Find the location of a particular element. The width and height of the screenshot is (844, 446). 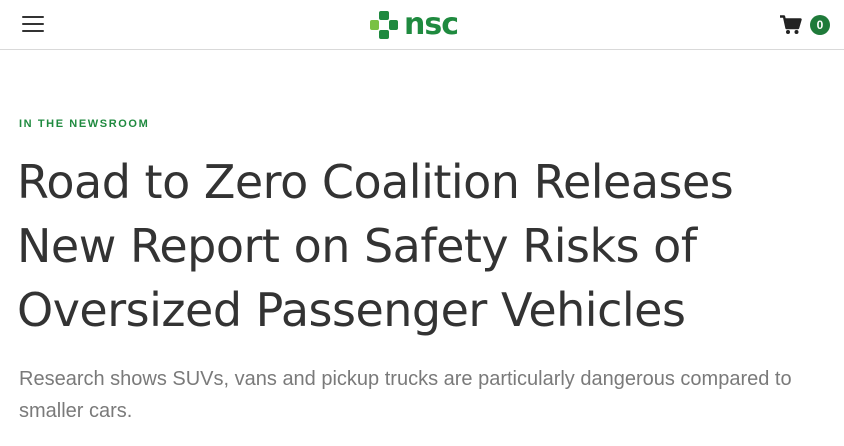

logo-text: nsc is located at coordinates (431, 24).